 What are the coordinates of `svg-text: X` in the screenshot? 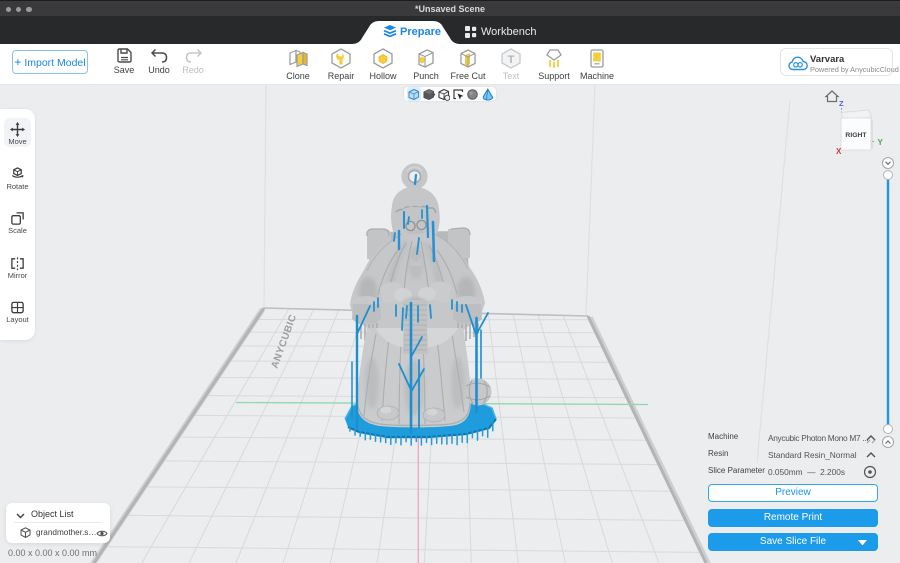 It's located at (839, 151).